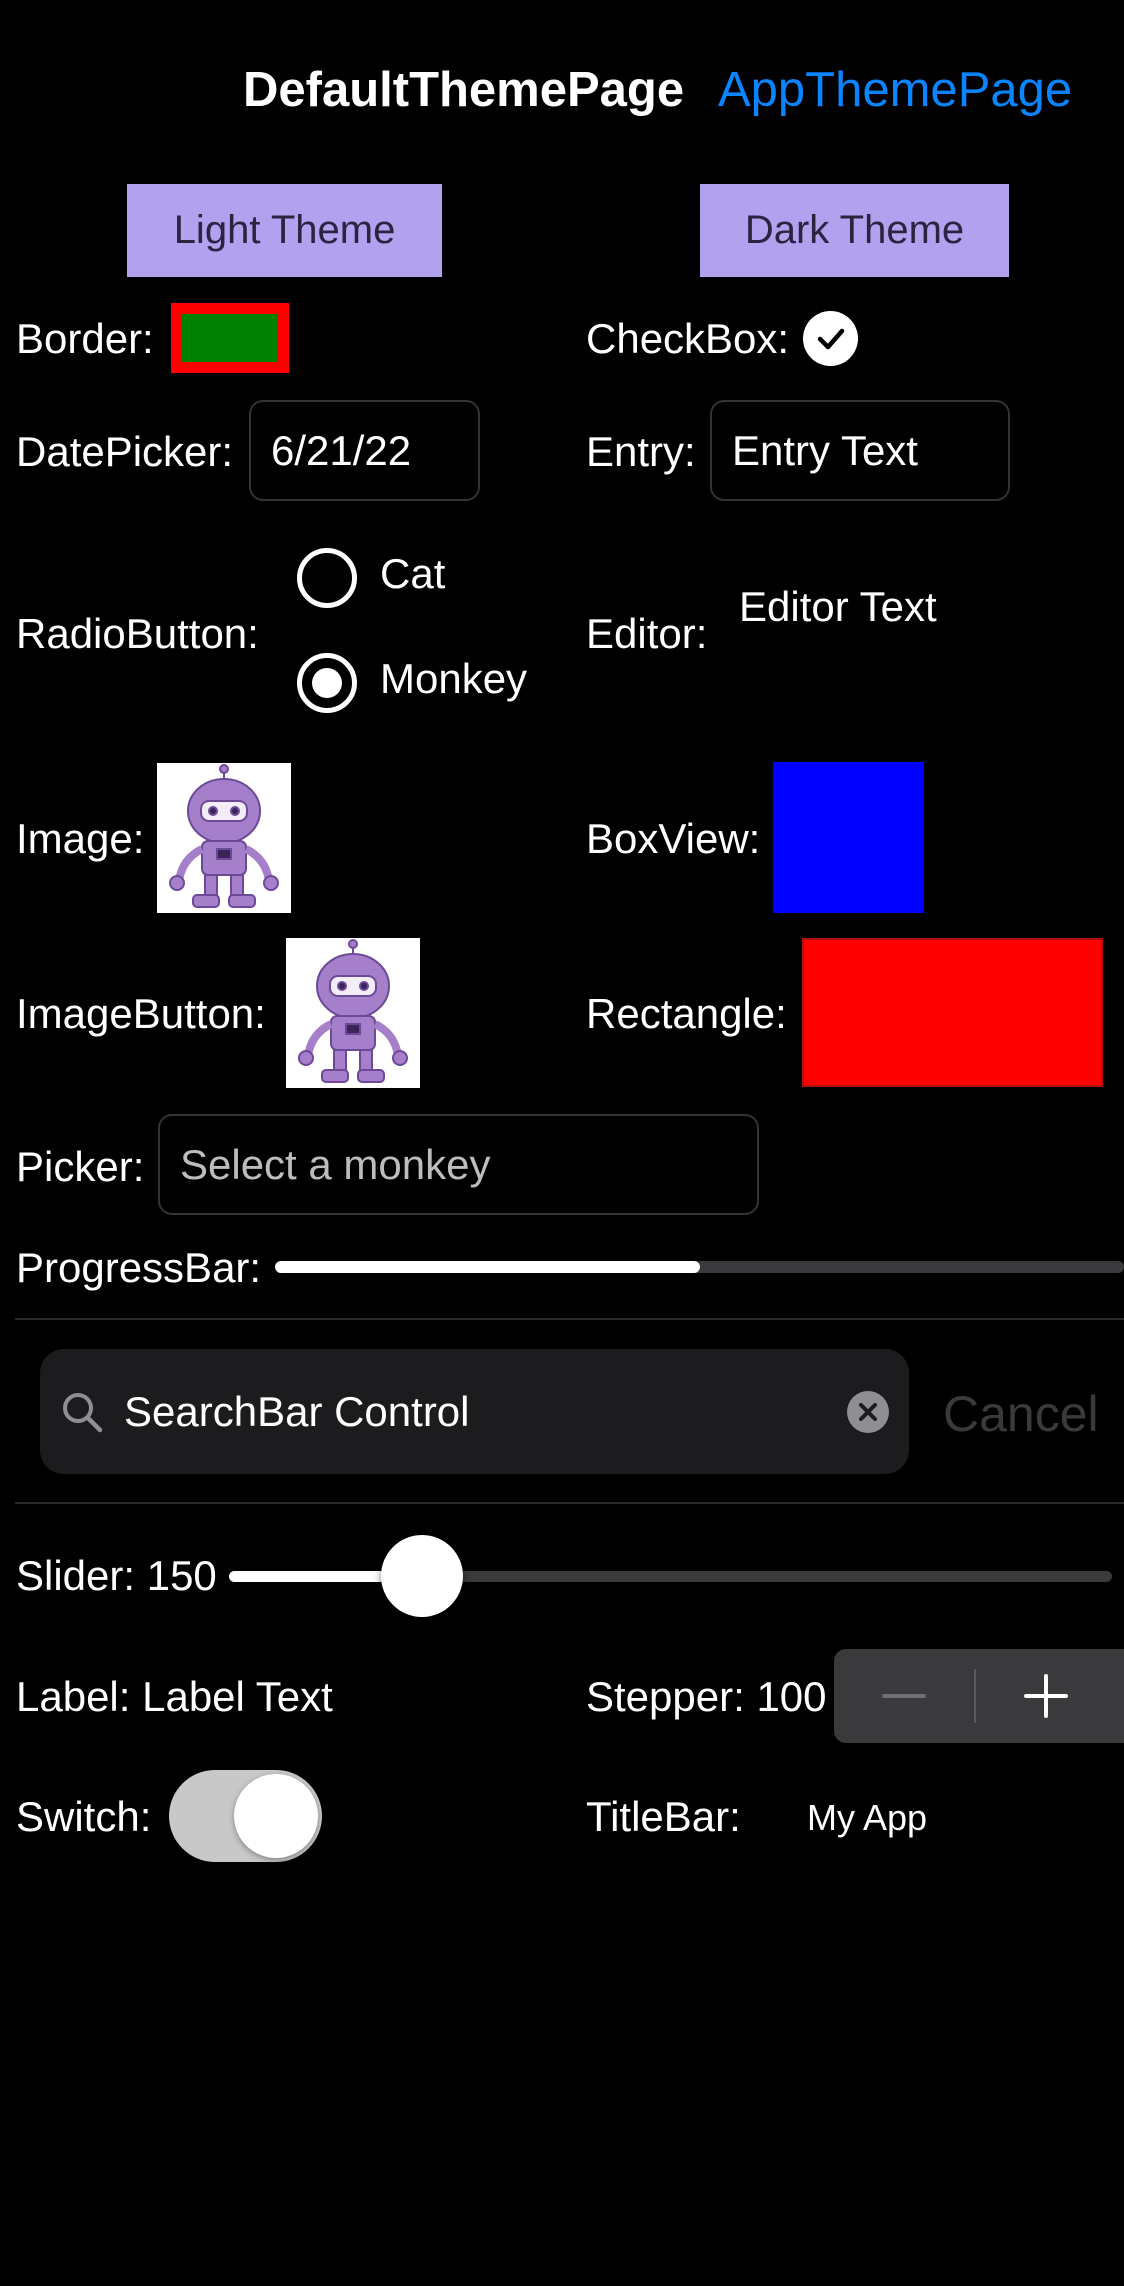  What do you see at coordinates (868, 1411) in the screenshot?
I see `clear-search-icon` at bounding box center [868, 1411].